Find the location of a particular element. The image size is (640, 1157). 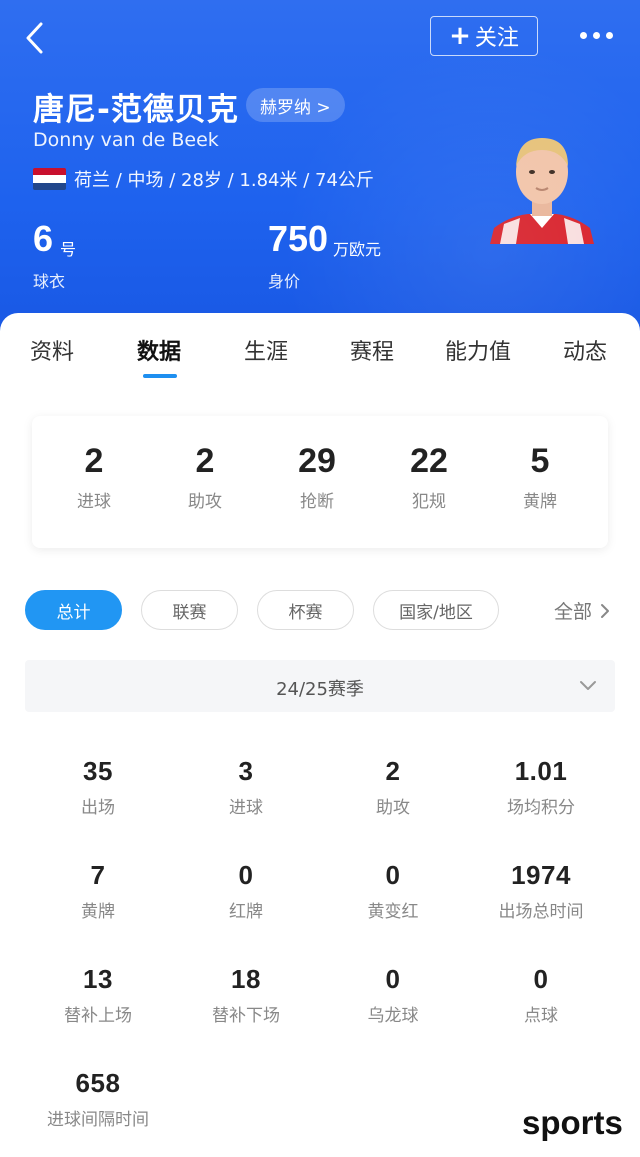

stat-item: 35 出场 is located at coordinates (98, 787).